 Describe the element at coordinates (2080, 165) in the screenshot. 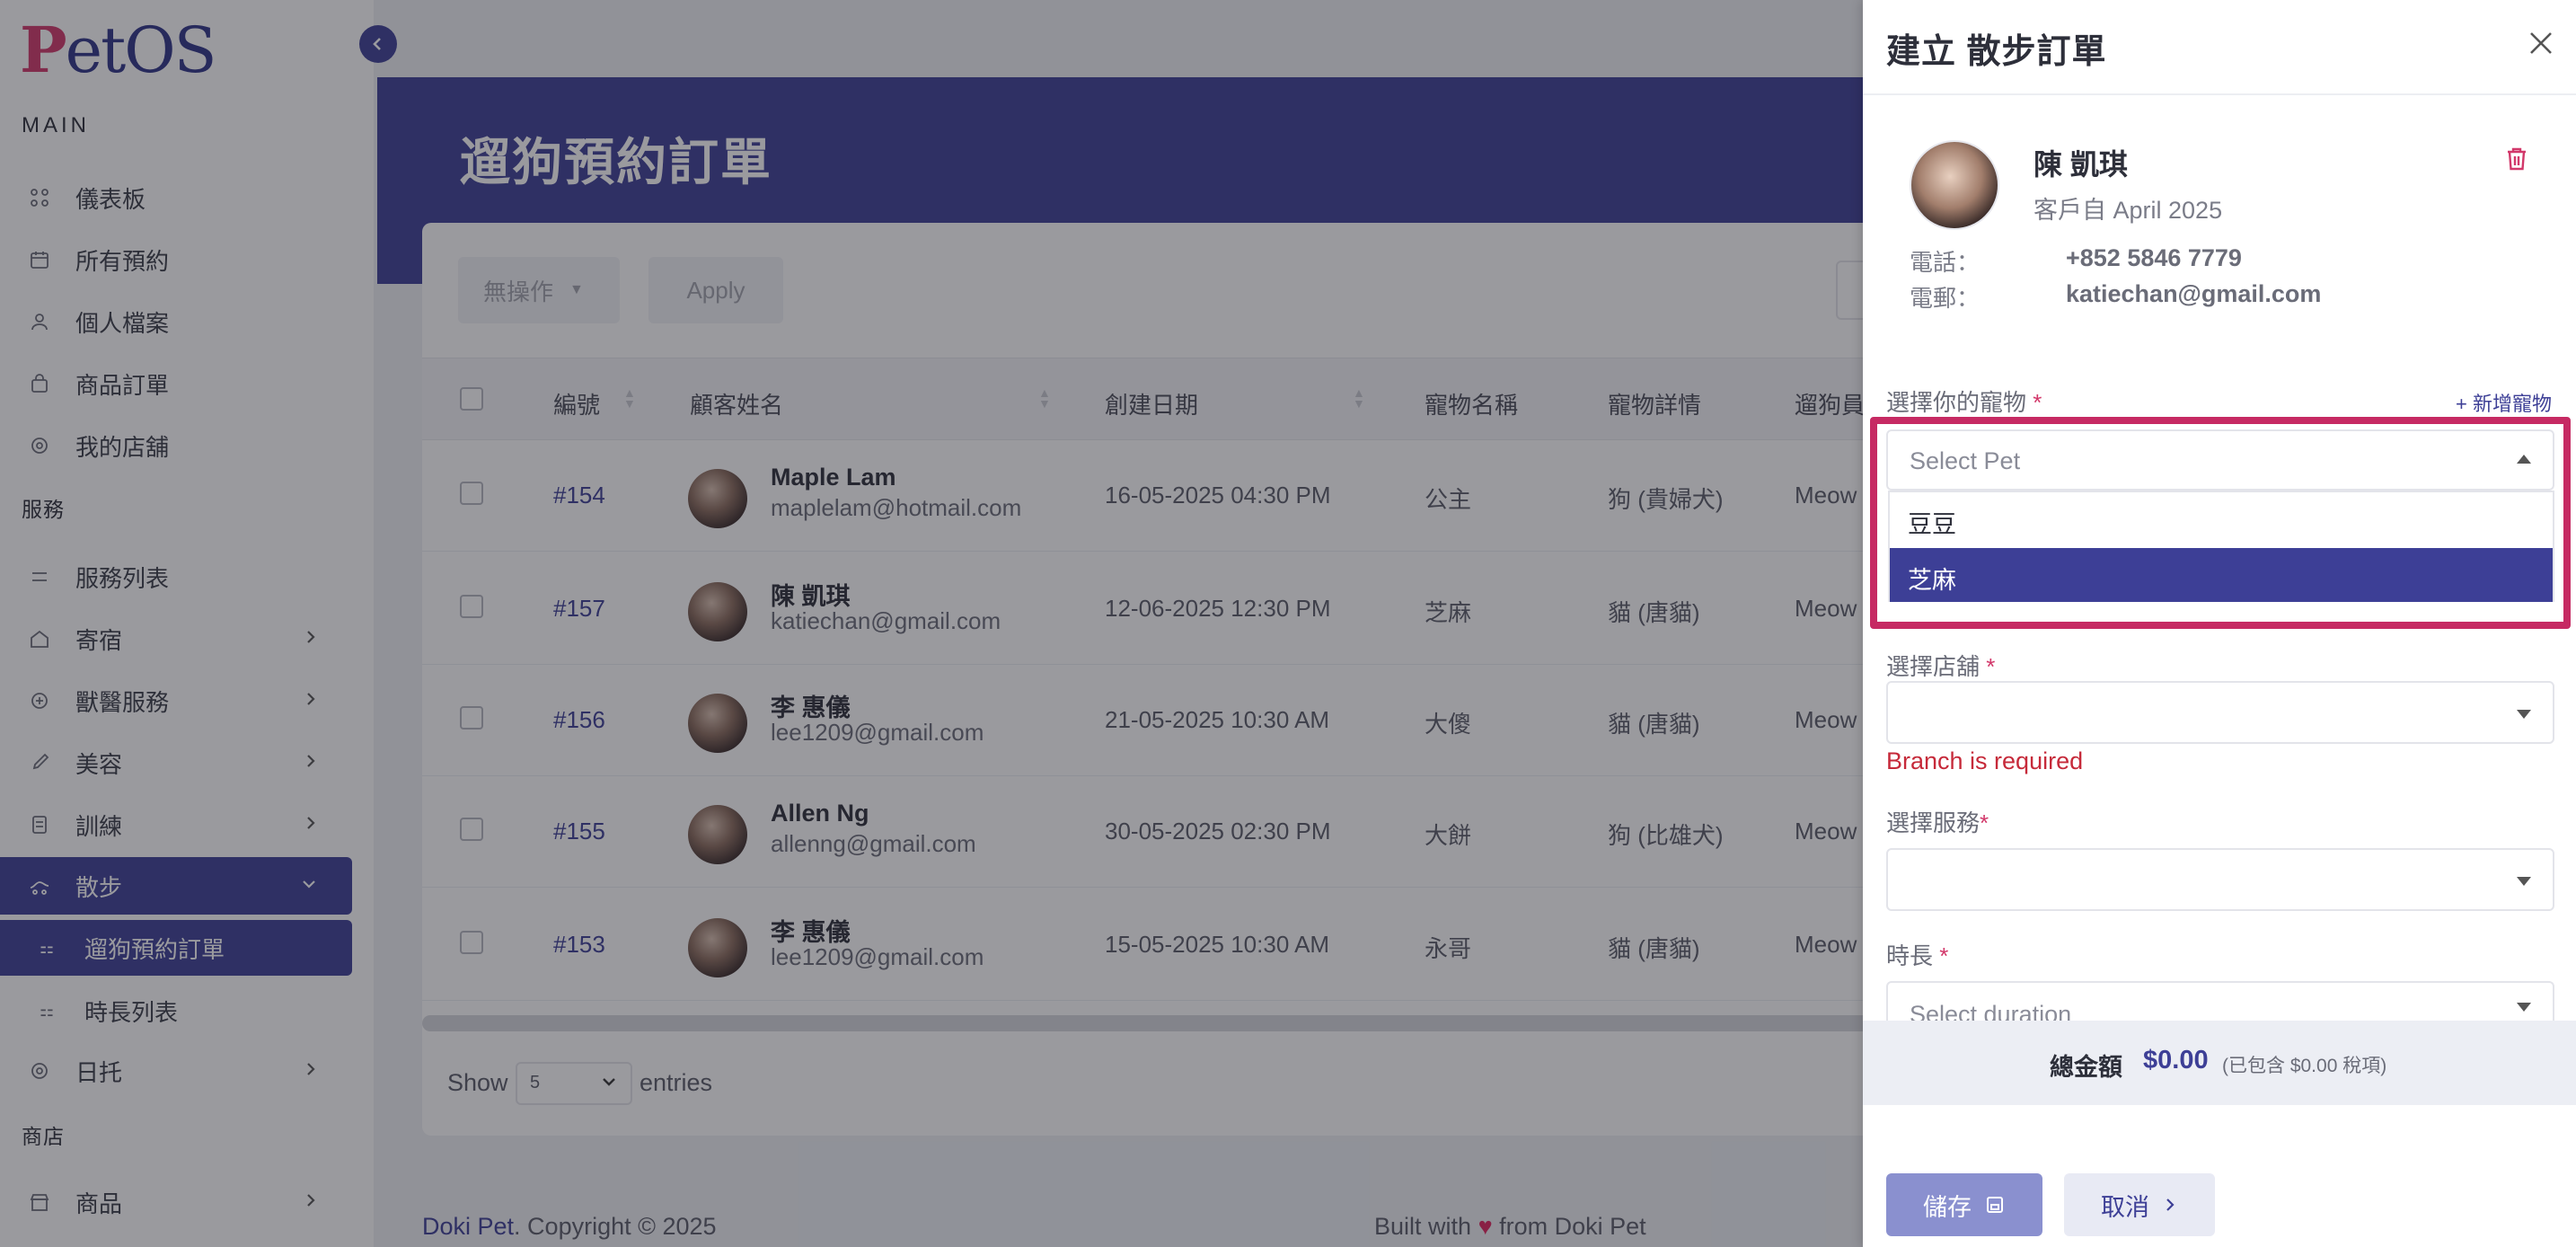

I see `customer-name: 陳 凱琪` at that location.